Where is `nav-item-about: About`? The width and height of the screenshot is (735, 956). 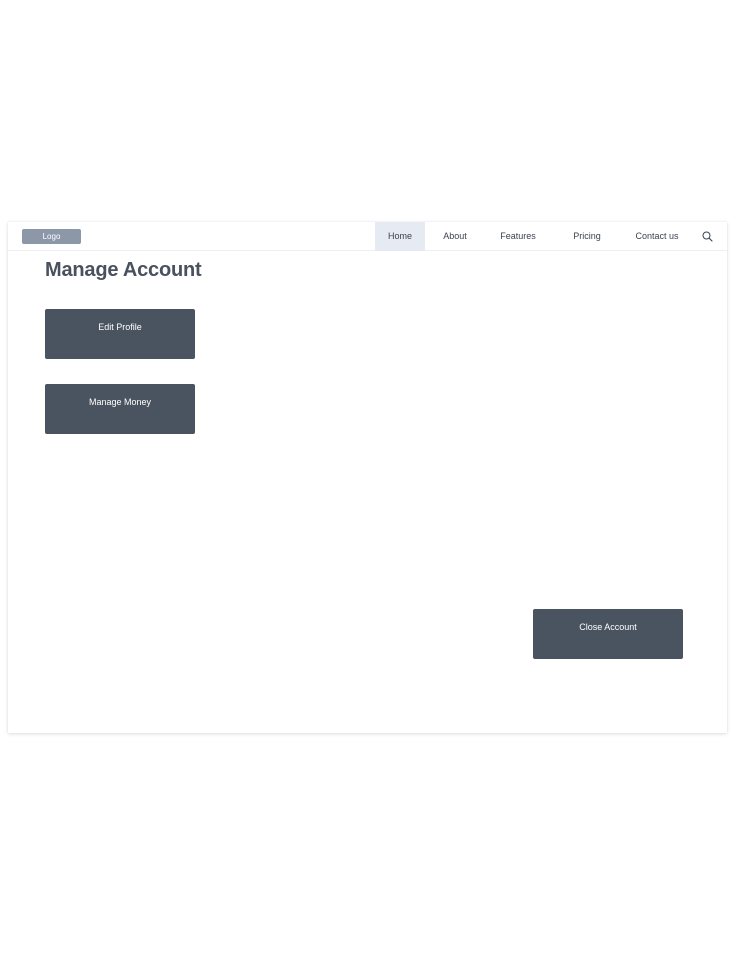 nav-item-about: About is located at coordinates (455, 236).